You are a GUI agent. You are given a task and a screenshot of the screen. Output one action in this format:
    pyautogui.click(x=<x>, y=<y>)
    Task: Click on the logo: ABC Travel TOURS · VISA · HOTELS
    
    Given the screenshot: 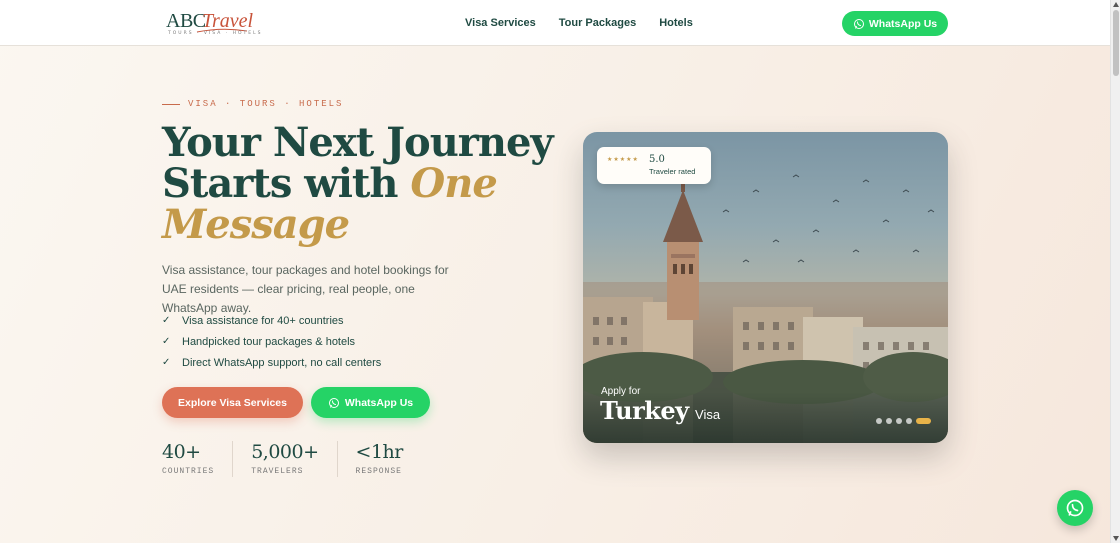 What is the action you would take?
    pyautogui.click(x=213, y=24)
    